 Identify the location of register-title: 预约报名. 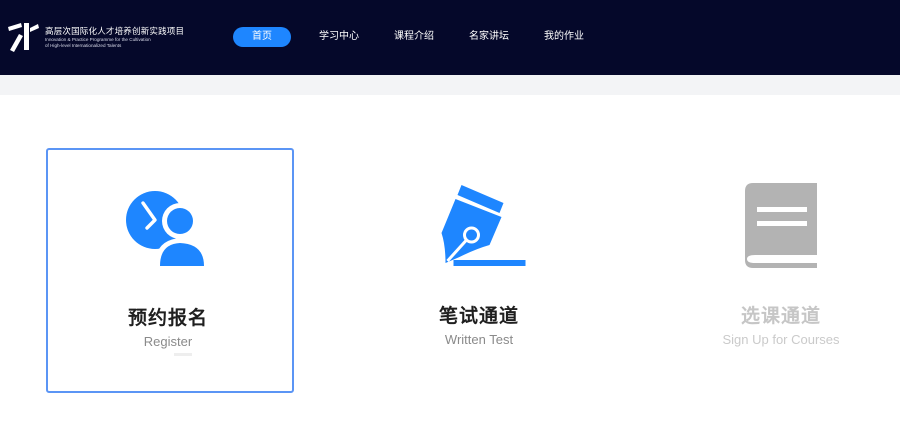
(167, 318).